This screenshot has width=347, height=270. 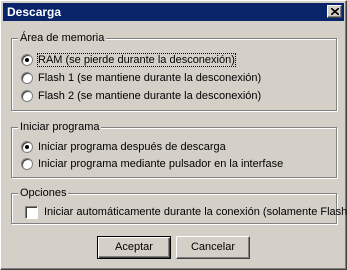 I want to click on radio-start-by-button-button, so click(x=27, y=164).